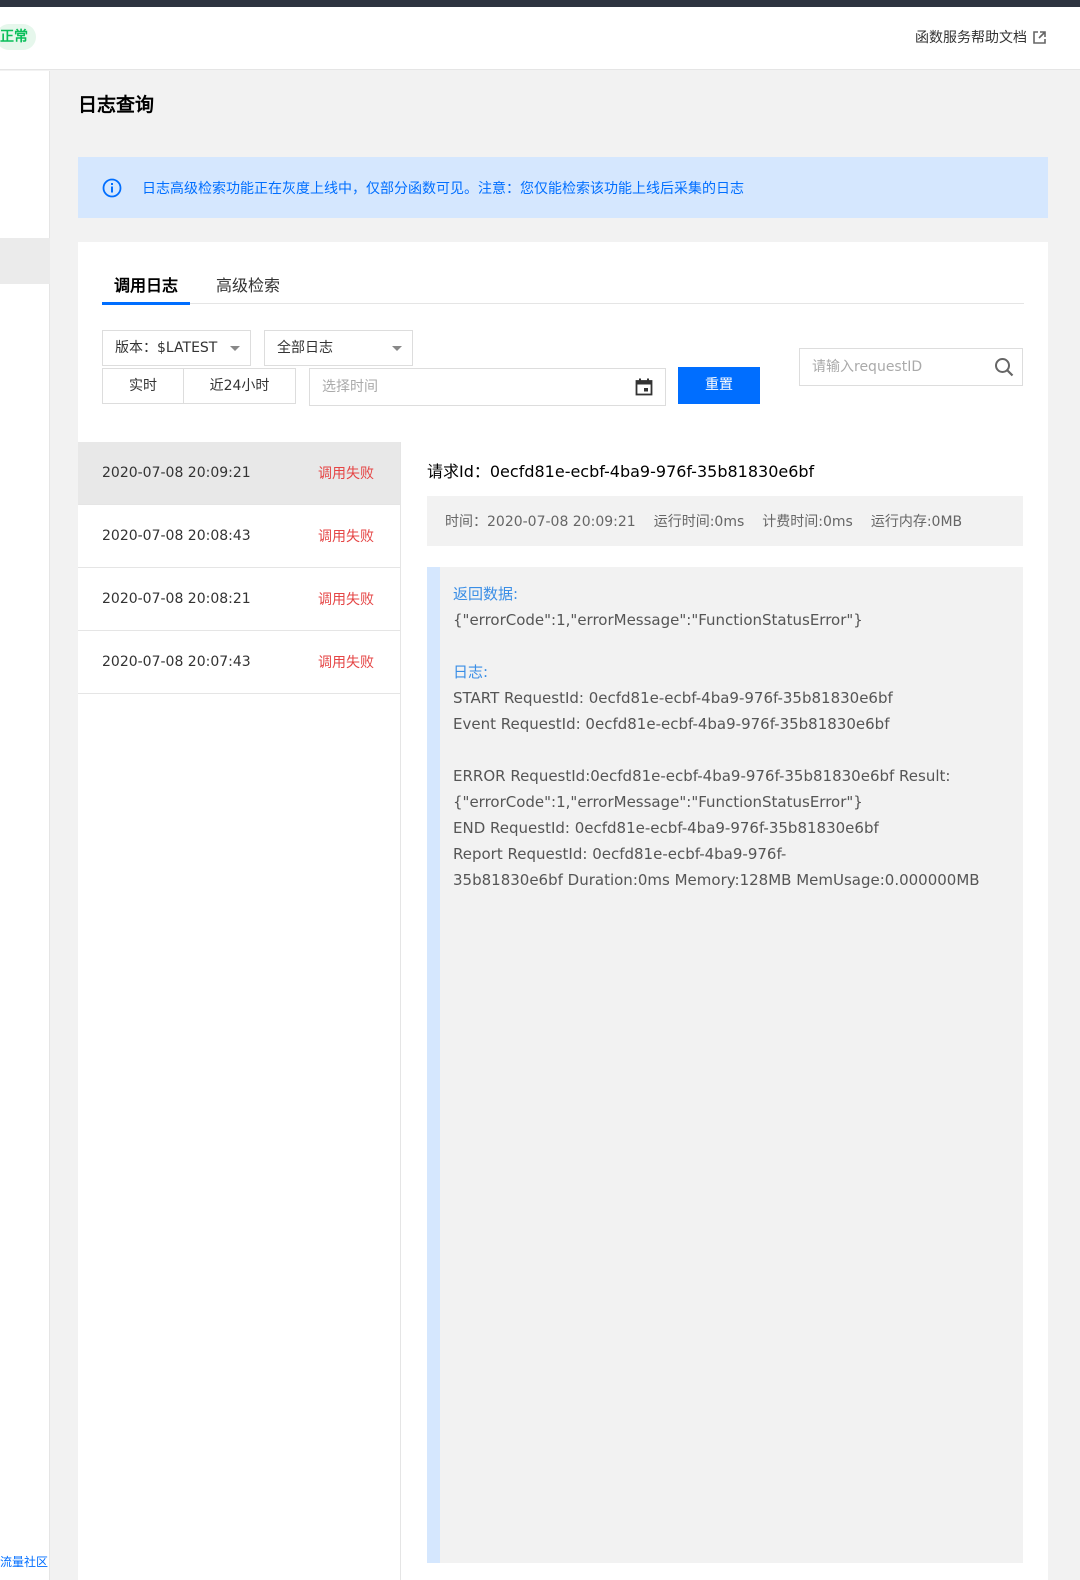  Describe the element at coordinates (350, 387) in the screenshot. I see `time-picker-placeholder: 选择时间` at that location.